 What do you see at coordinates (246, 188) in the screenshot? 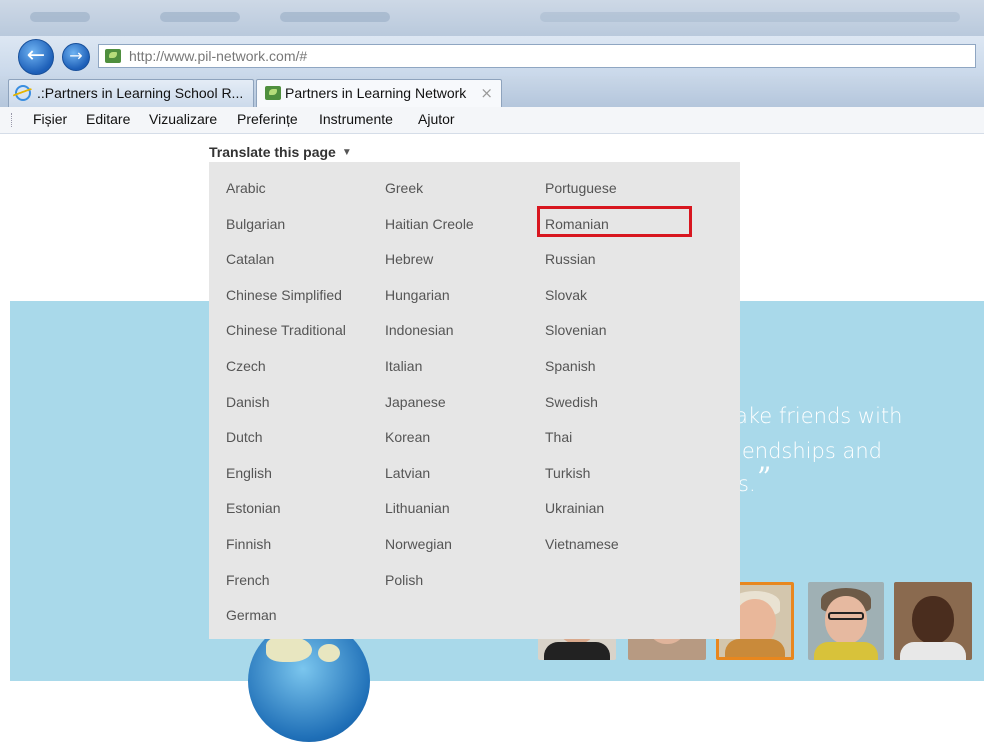
I see `language-option-arabic: Arabic` at bounding box center [246, 188].